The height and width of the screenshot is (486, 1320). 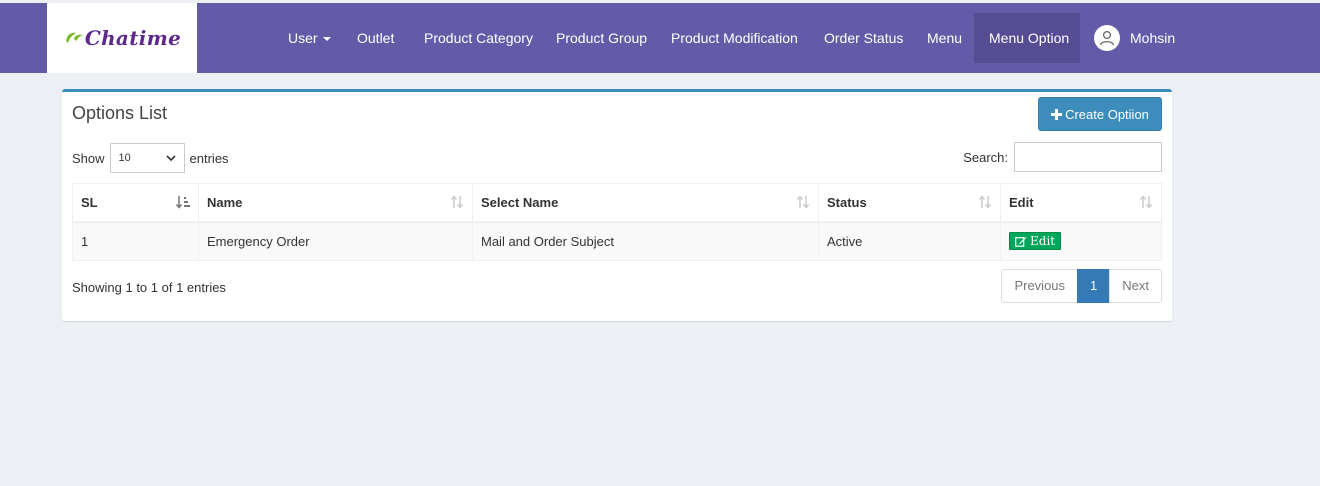 I want to click on nav-menu: Menu, so click(x=944, y=38).